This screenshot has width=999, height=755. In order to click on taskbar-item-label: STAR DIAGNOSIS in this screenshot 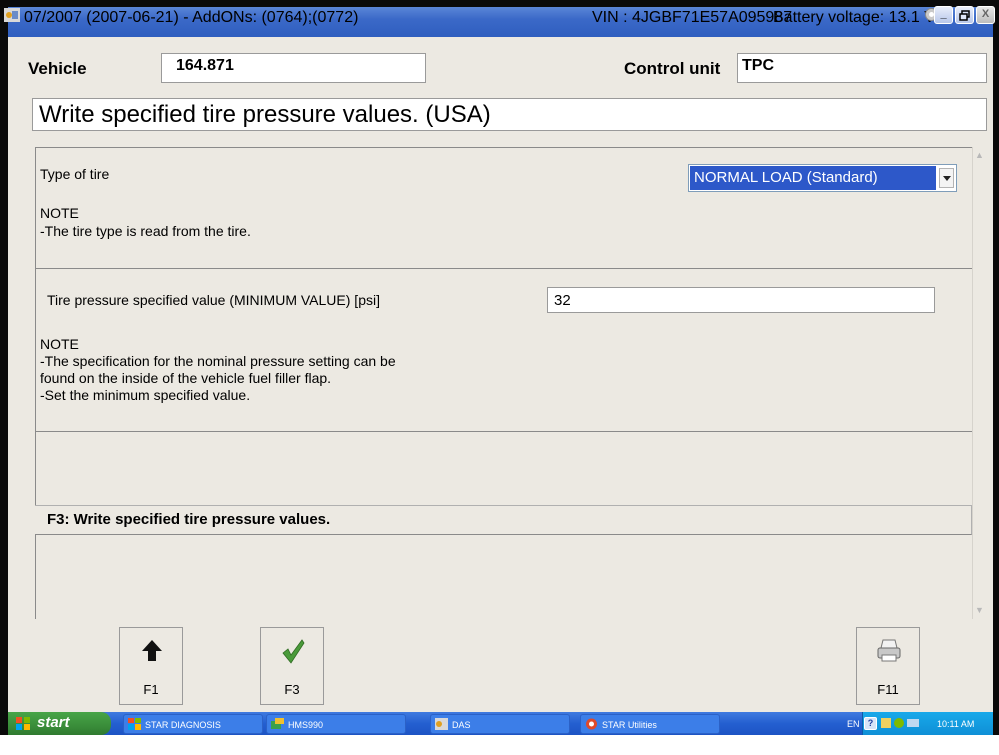, I will do `click(183, 725)`.